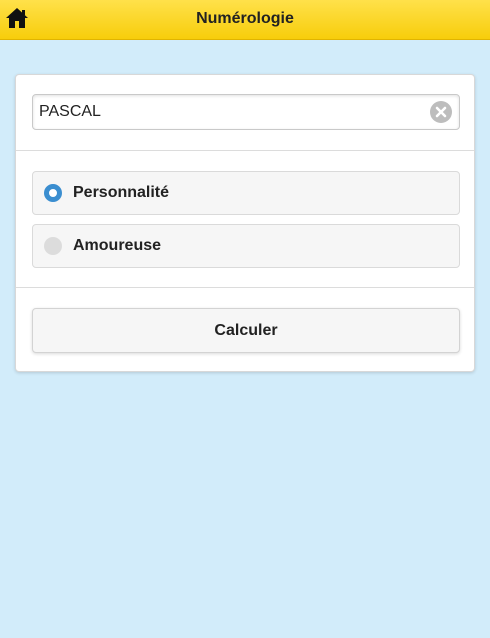  Describe the element at coordinates (246, 246) in the screenshot. I see `radio-amoureuse: Amoureuse` at that location.